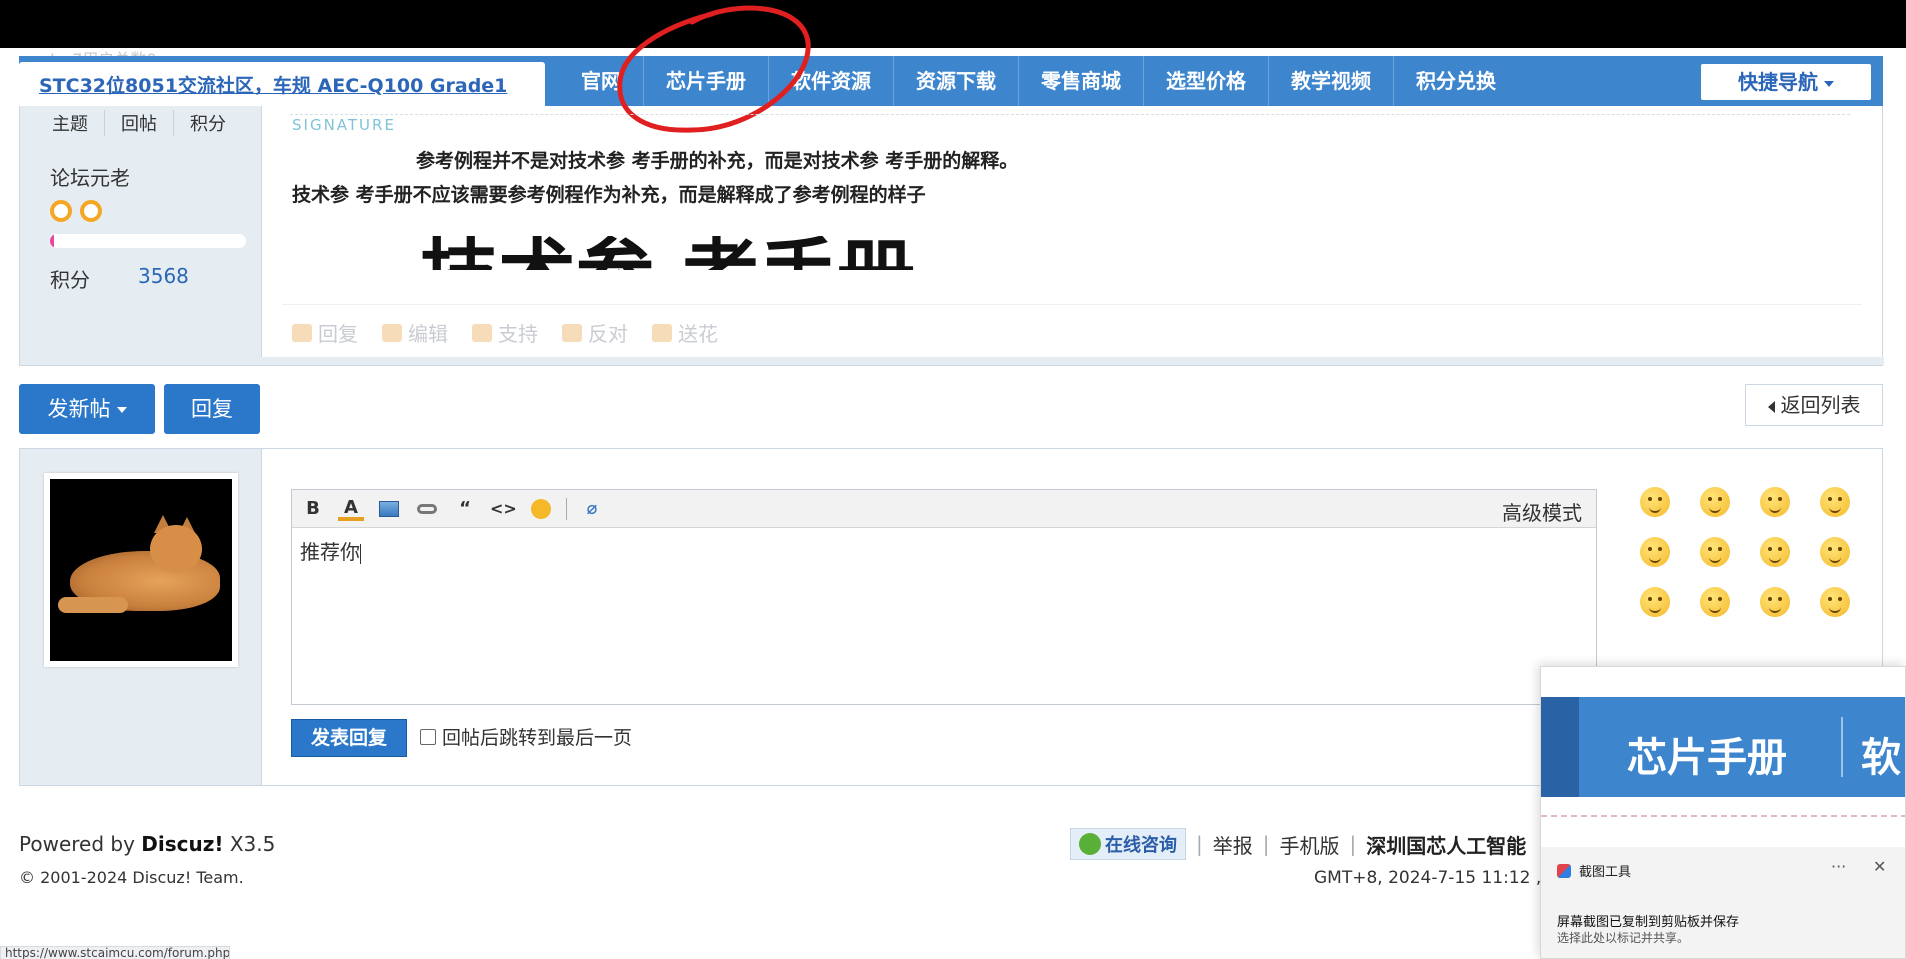 This screenshot has height=959, width=1906. Describe the element at coordinates (208, 123) in the screenshot. I see `stat-points: 积分` at that location.